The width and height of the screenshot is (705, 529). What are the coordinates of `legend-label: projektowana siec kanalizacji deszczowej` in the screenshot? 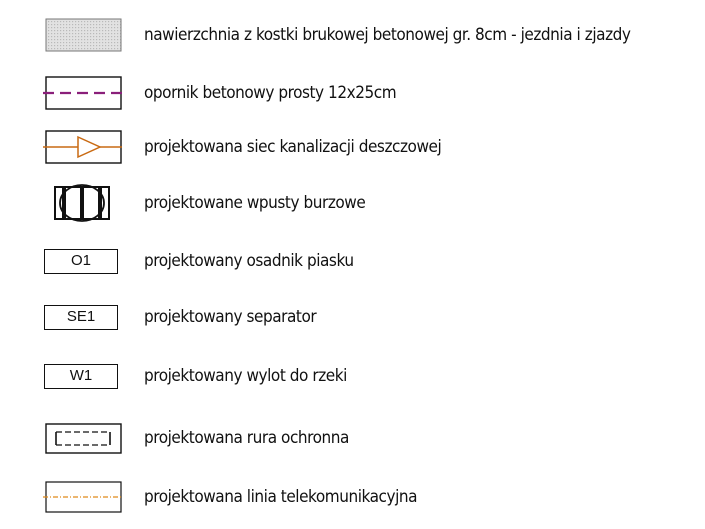 It's located at (293, 147).